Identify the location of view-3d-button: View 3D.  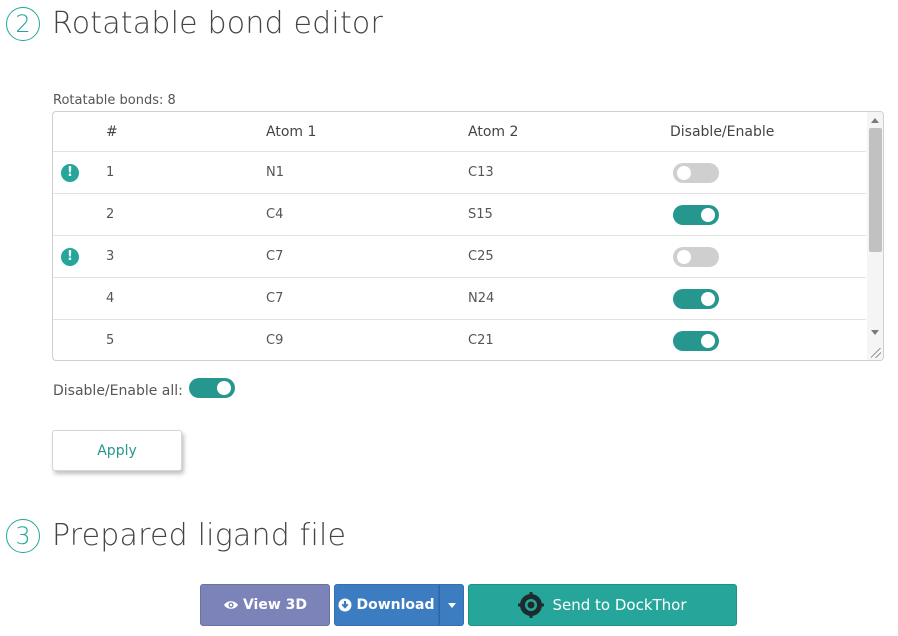
(265, 605).